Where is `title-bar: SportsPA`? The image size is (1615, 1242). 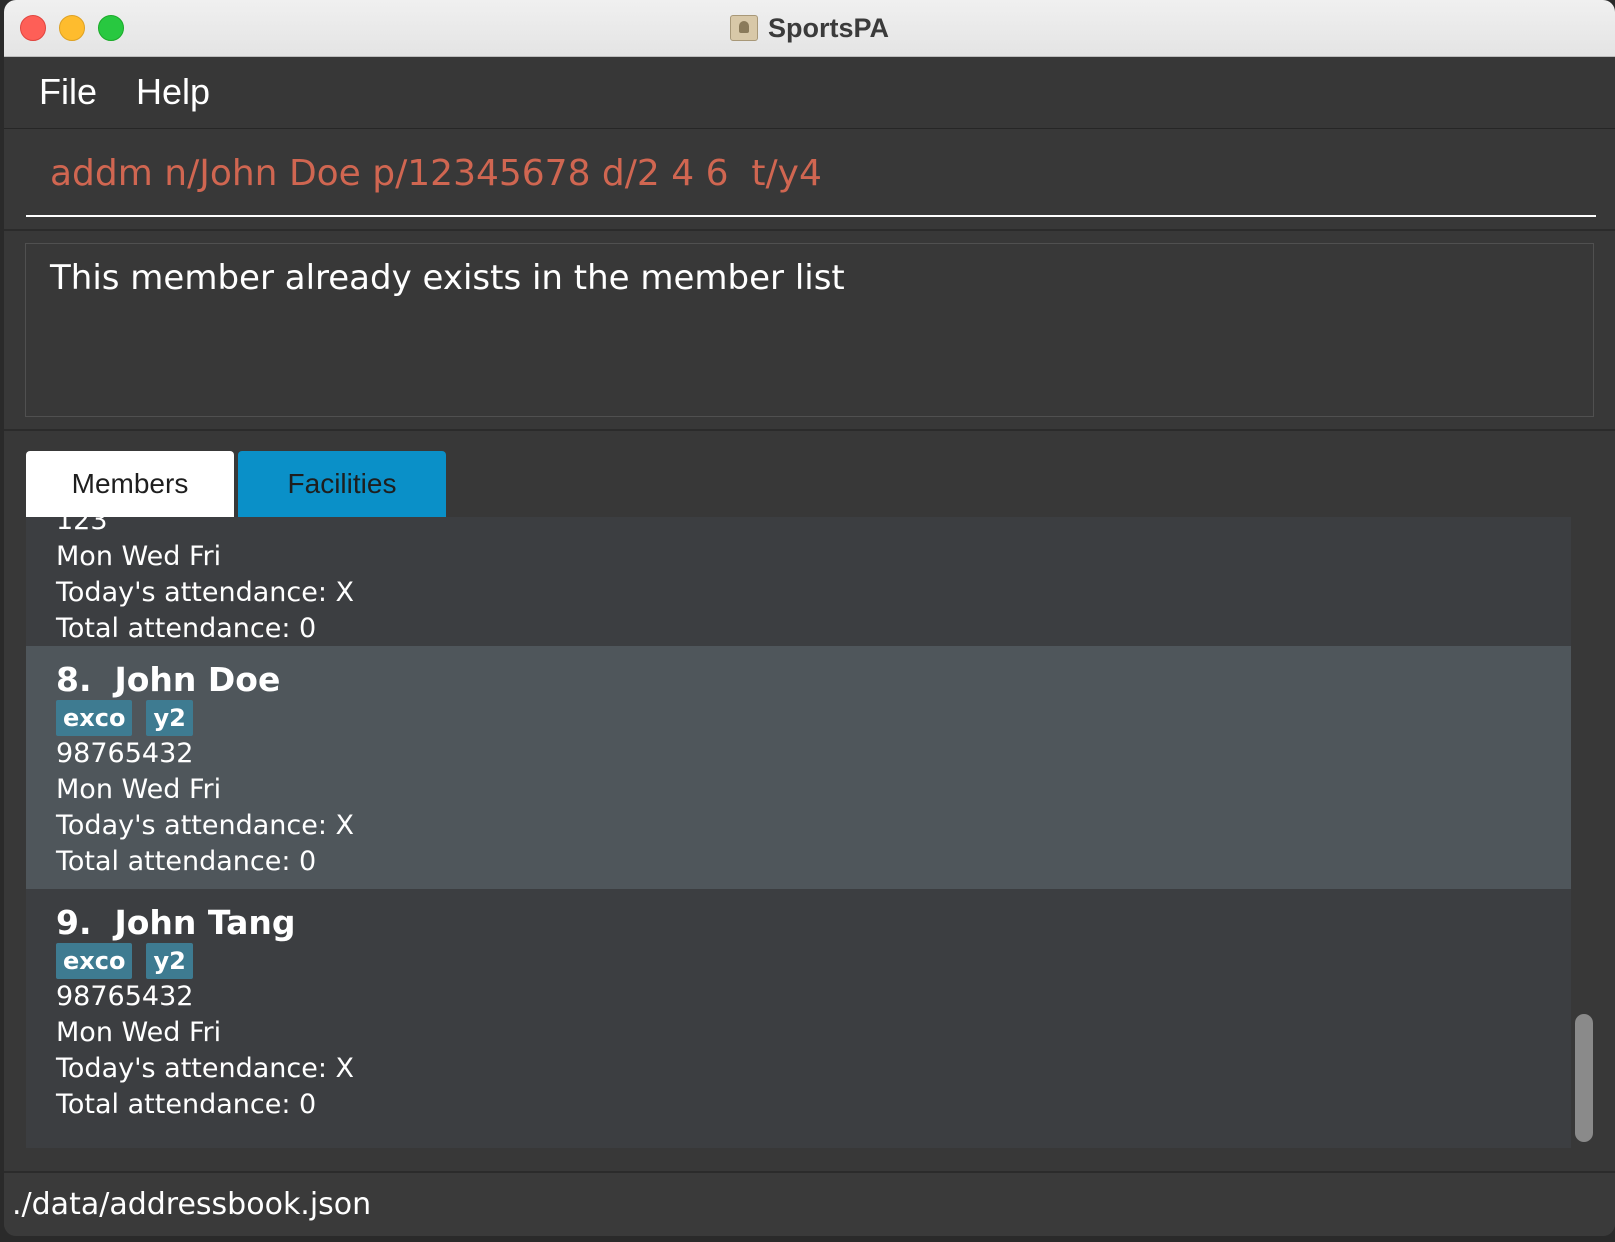 title-bar: SportsPA is located at coordinates (809, 28).